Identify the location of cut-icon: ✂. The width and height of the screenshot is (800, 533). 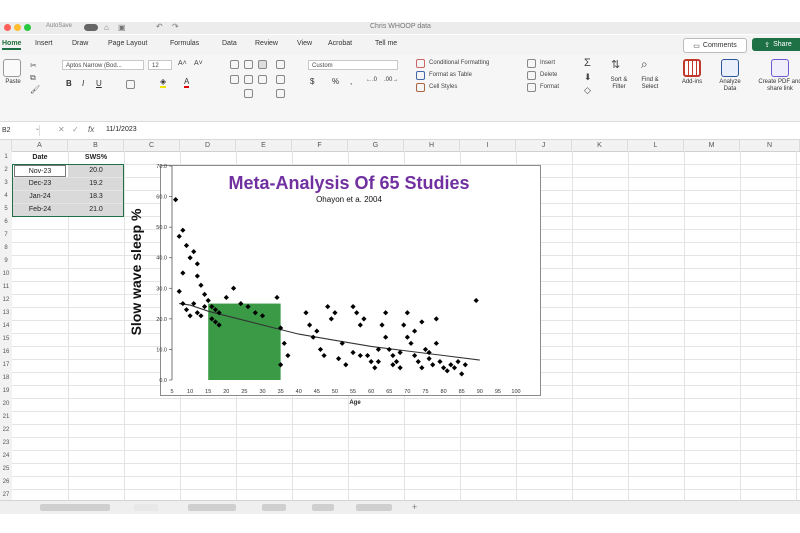
(33, 65).